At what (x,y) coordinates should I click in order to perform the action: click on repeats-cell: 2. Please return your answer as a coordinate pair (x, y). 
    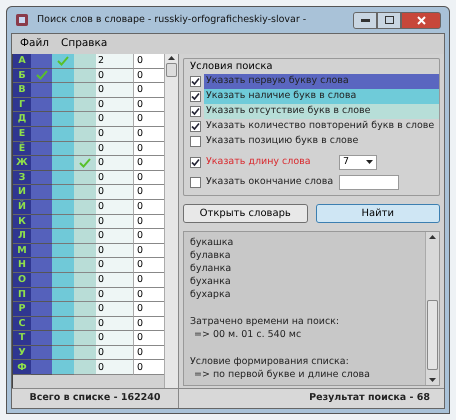
    Looking at the image, I should click on (114, 61).